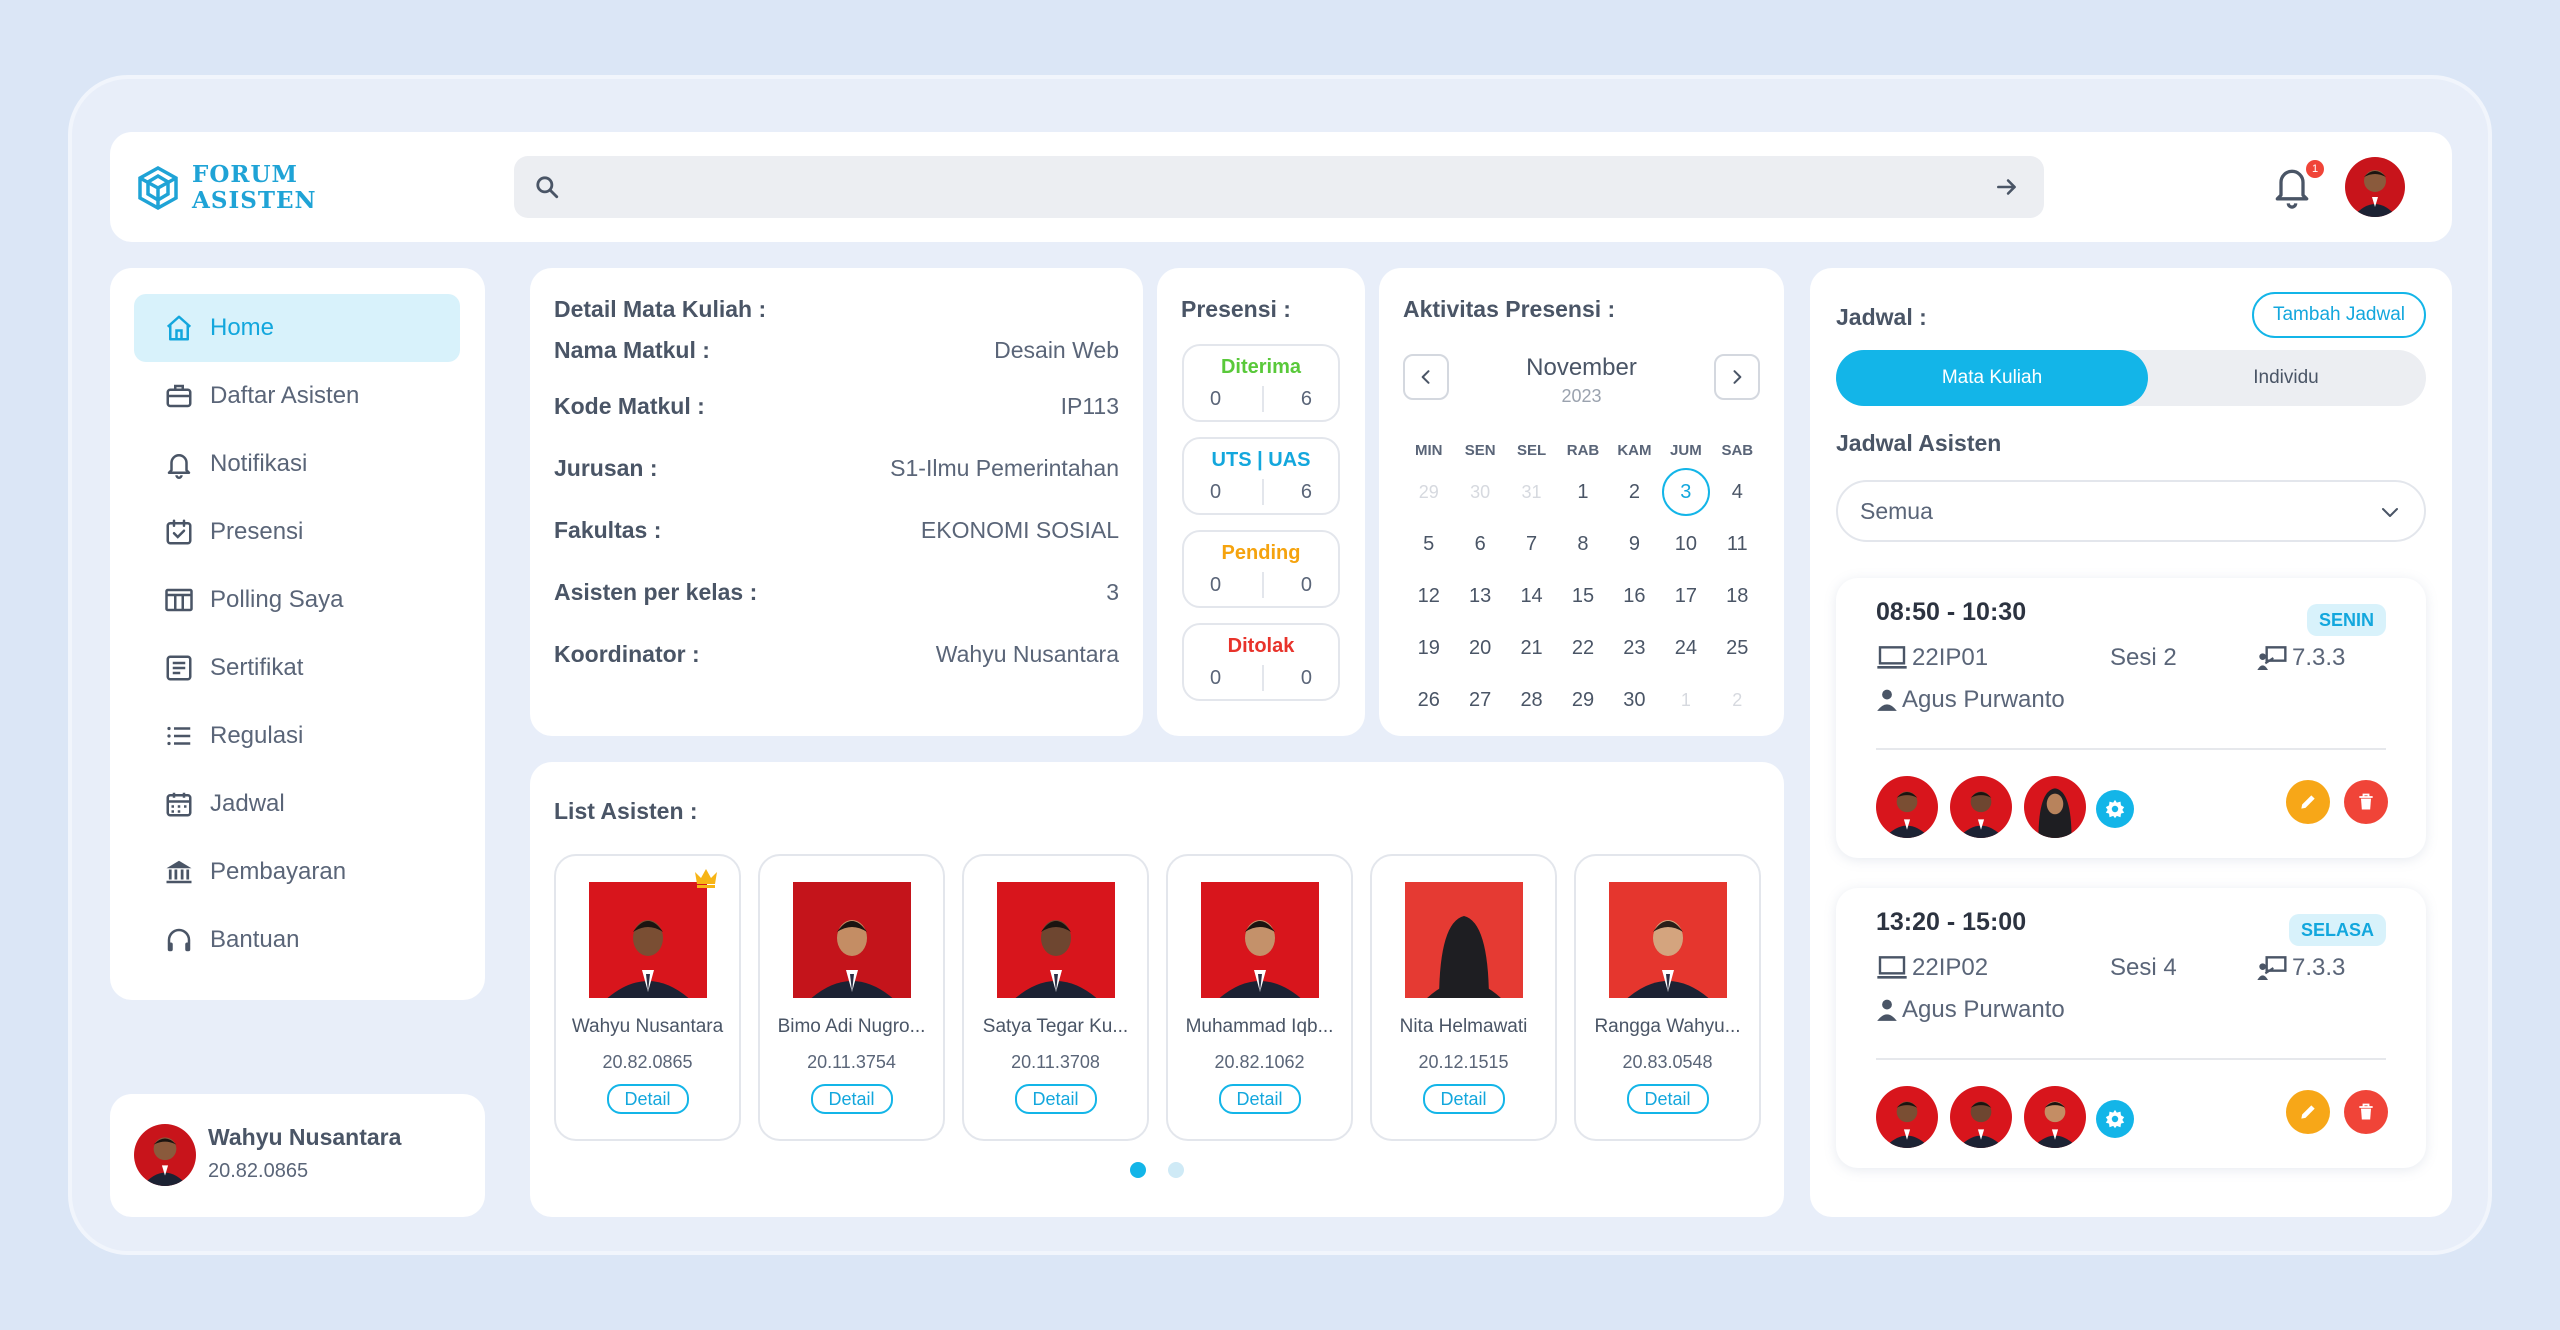 The height and width of the screenshot is (1330, 2560). I want to click on calendar-day: 27, so click(1479, 700).